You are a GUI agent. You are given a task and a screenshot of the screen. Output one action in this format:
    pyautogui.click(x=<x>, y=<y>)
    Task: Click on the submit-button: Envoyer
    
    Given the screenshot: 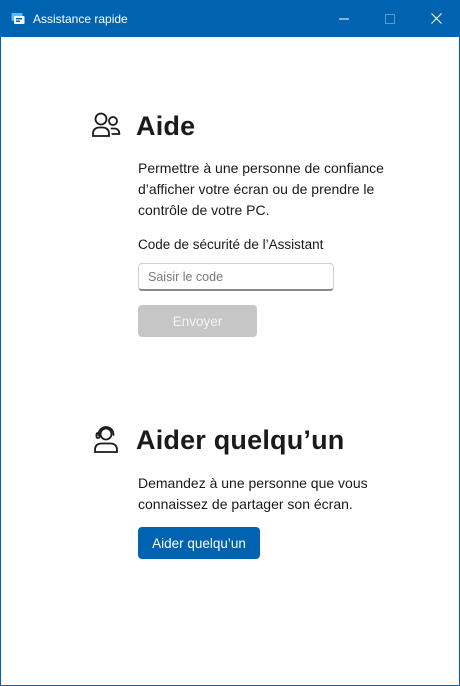 What is the action you would take?
    pyautogui.click(x=197, y=321)
    